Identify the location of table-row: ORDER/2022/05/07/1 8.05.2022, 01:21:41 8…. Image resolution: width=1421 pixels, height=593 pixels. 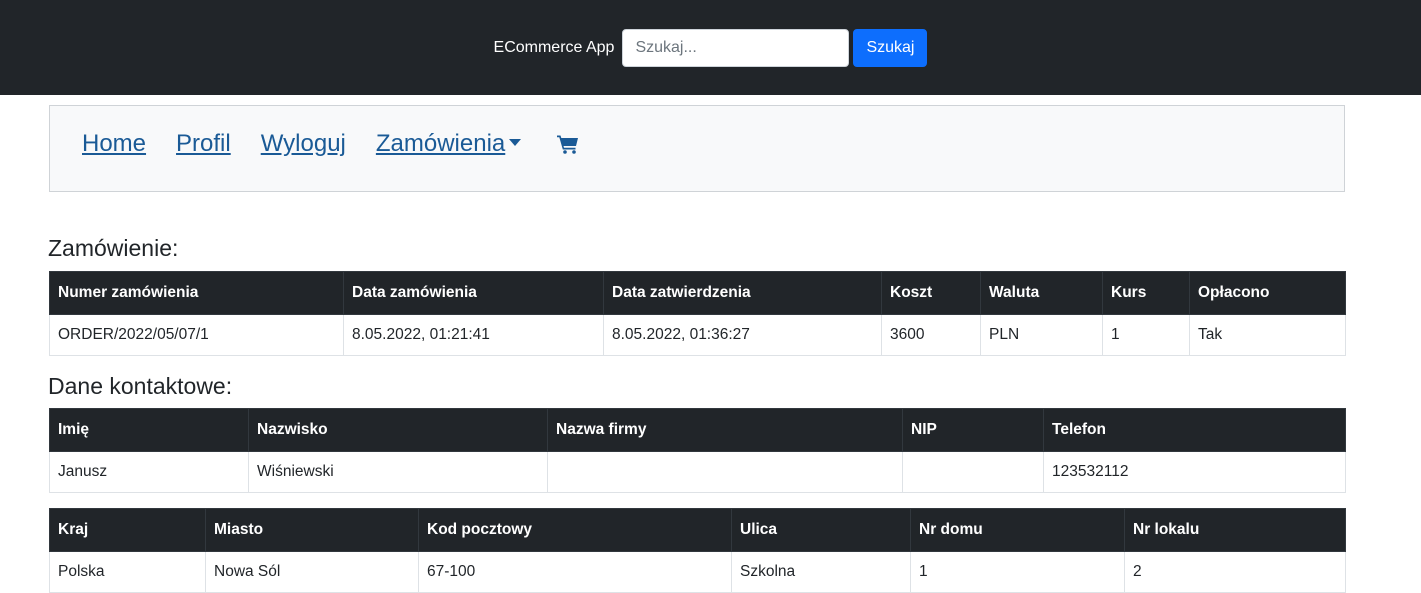
(697, 335).